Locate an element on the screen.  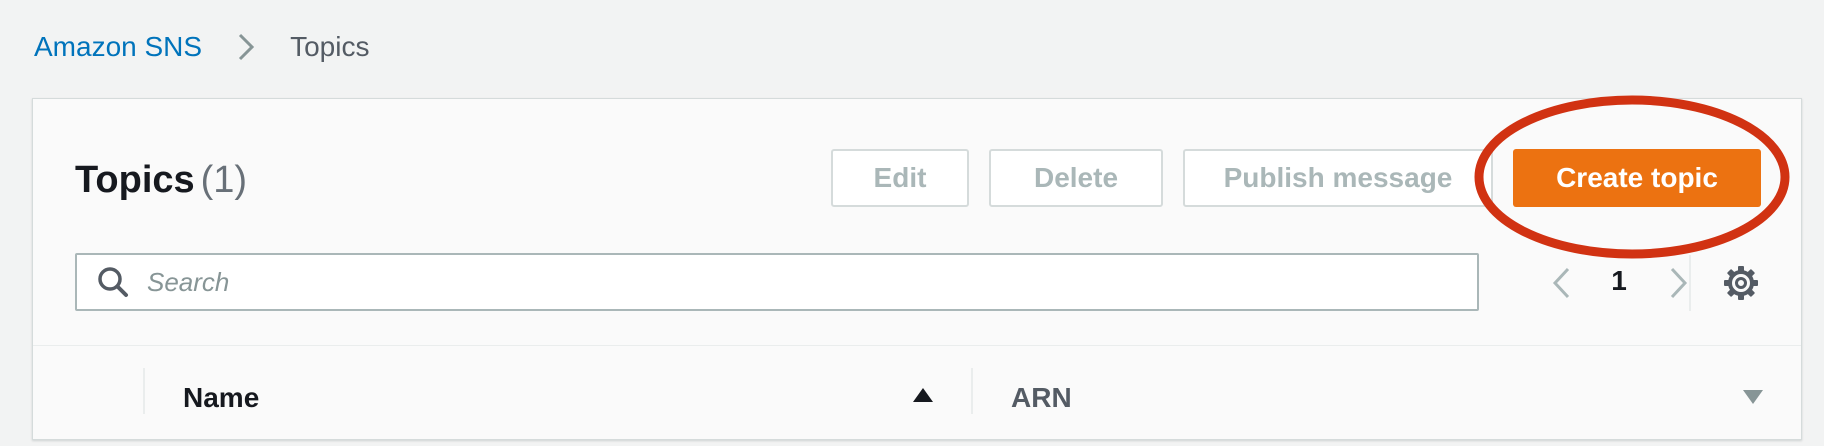
breadcrumb: Amazon SNS Topics is located at coordinates (201, 47).